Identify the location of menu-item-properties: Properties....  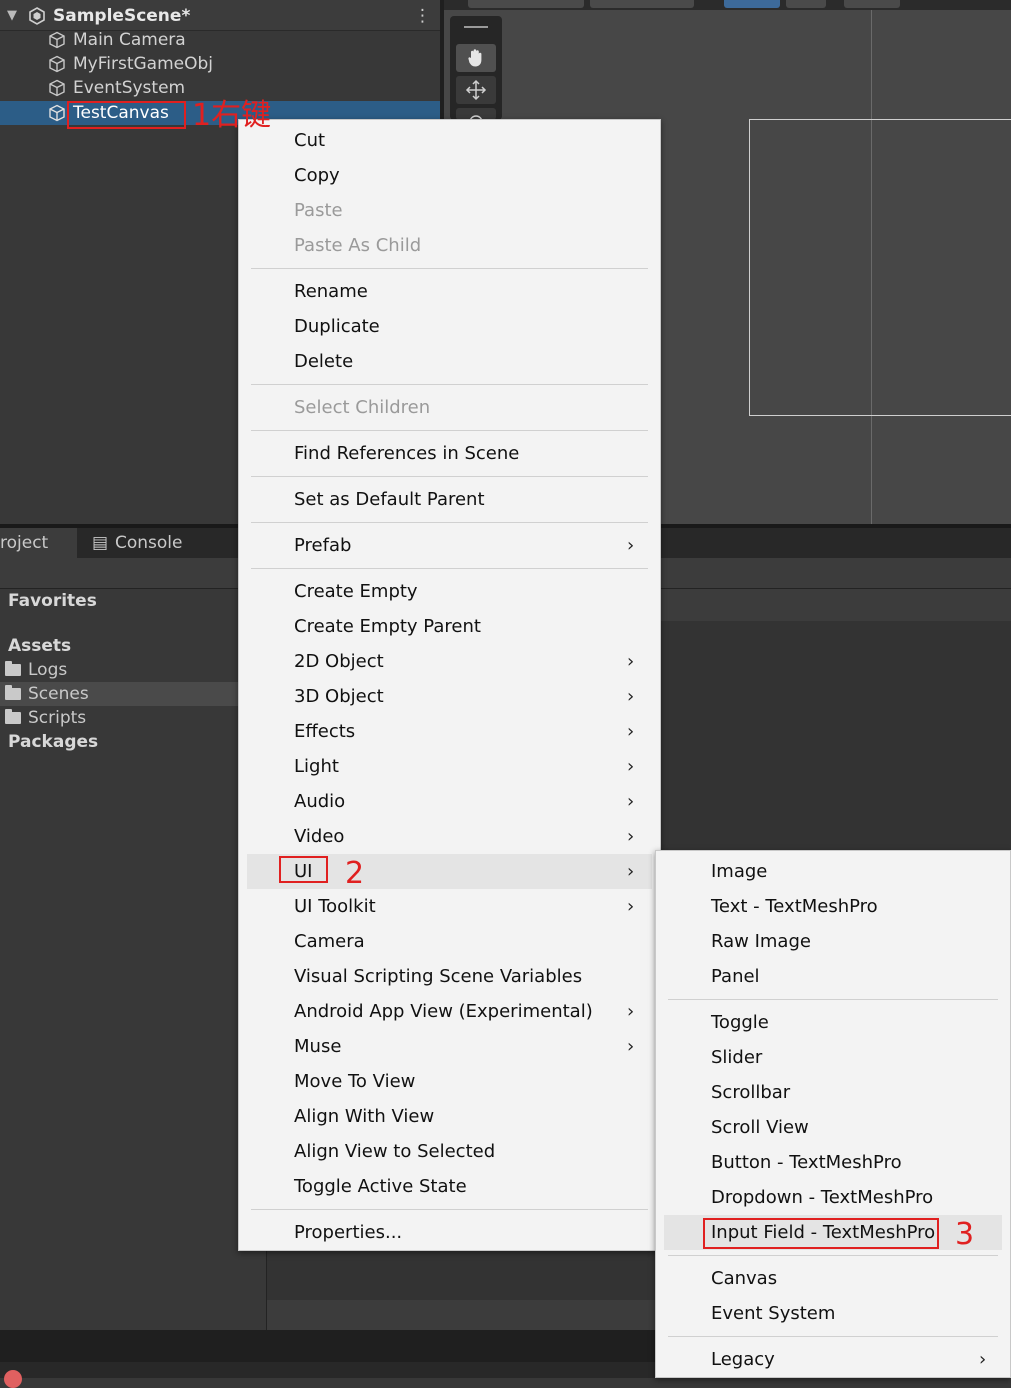
(449, 1232).